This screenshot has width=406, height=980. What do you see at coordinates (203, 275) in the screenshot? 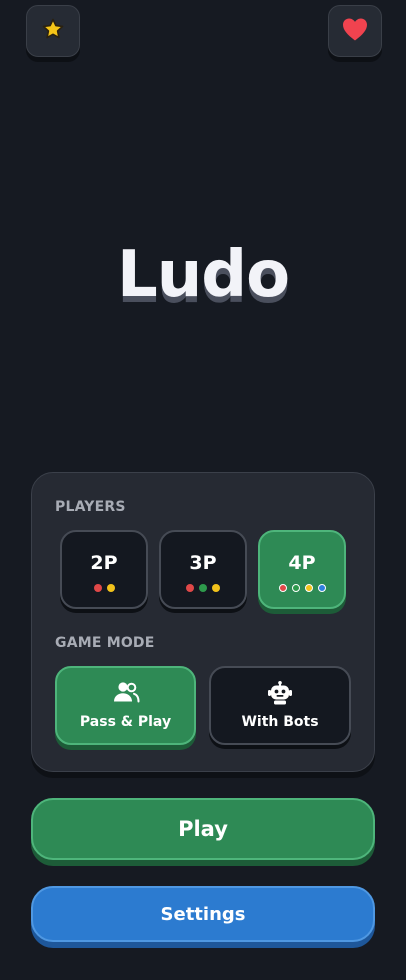
I see `game-title: Ludo` at bounding box center [203, 275].